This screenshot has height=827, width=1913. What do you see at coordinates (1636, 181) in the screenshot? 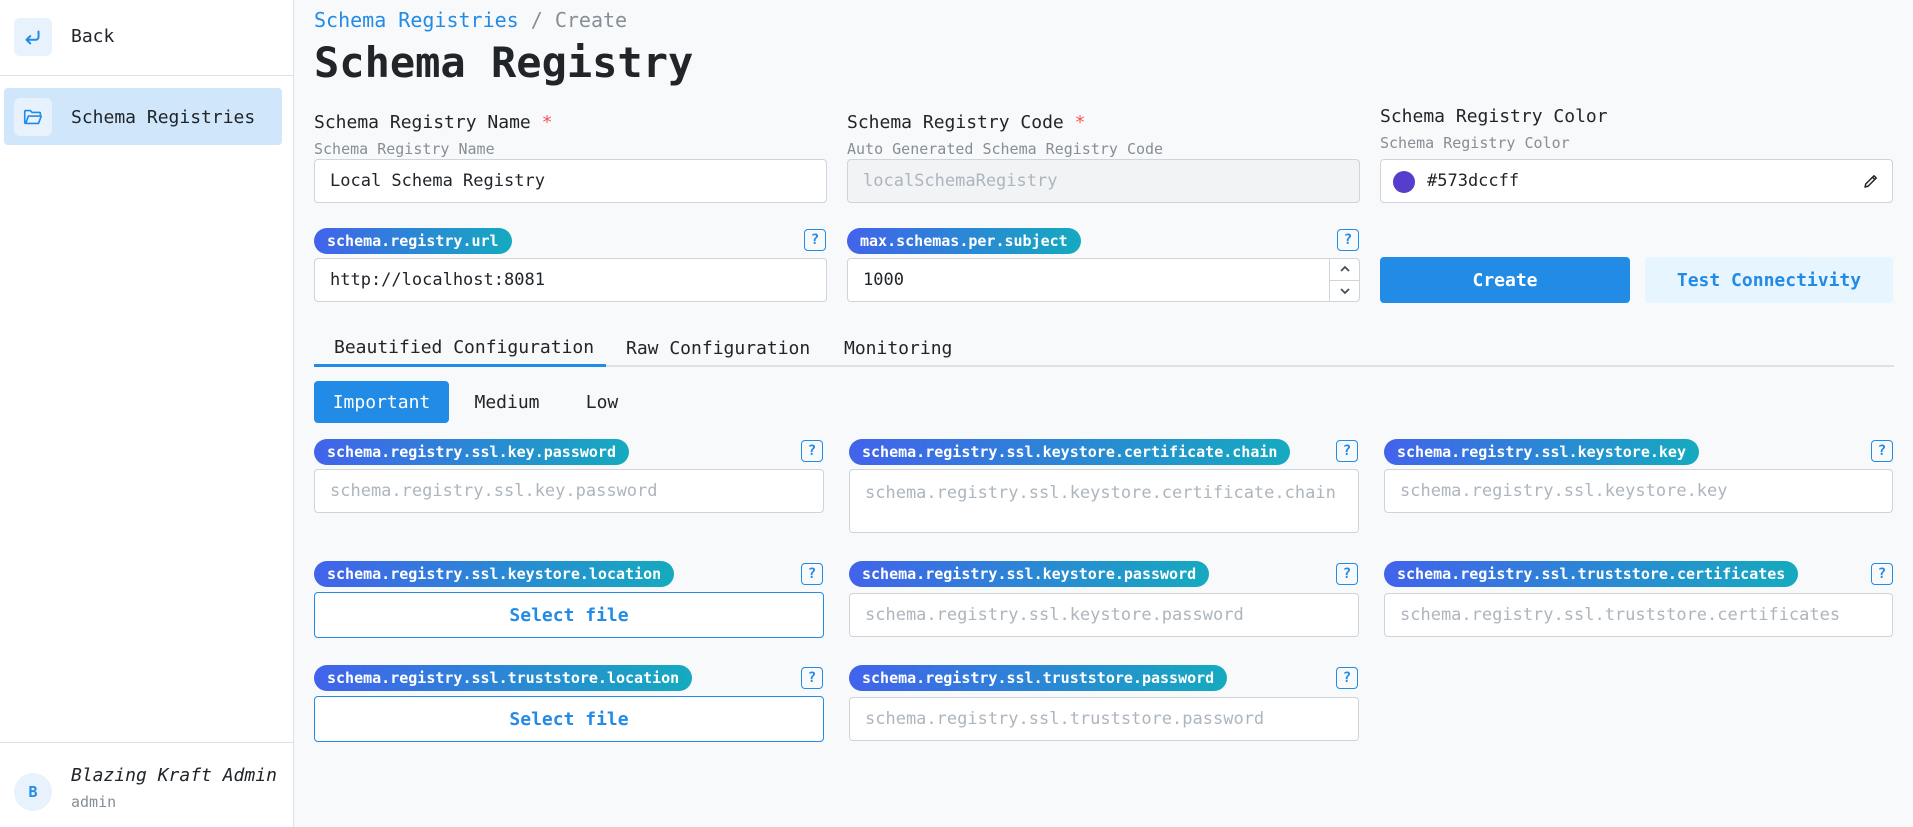
I see `color-input: #573dccff` at bounding box center [1636, 181].